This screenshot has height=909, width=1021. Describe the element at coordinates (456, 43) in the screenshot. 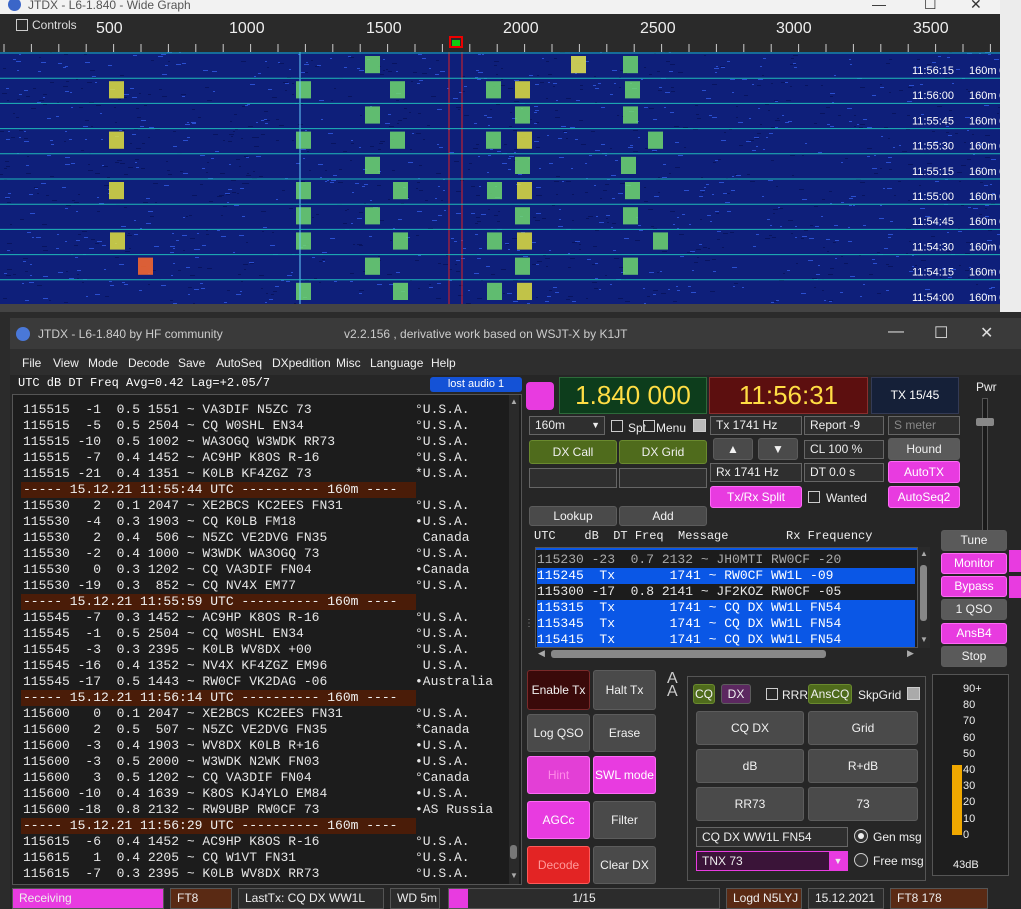

I see `rx-frequency-marker` at that location.